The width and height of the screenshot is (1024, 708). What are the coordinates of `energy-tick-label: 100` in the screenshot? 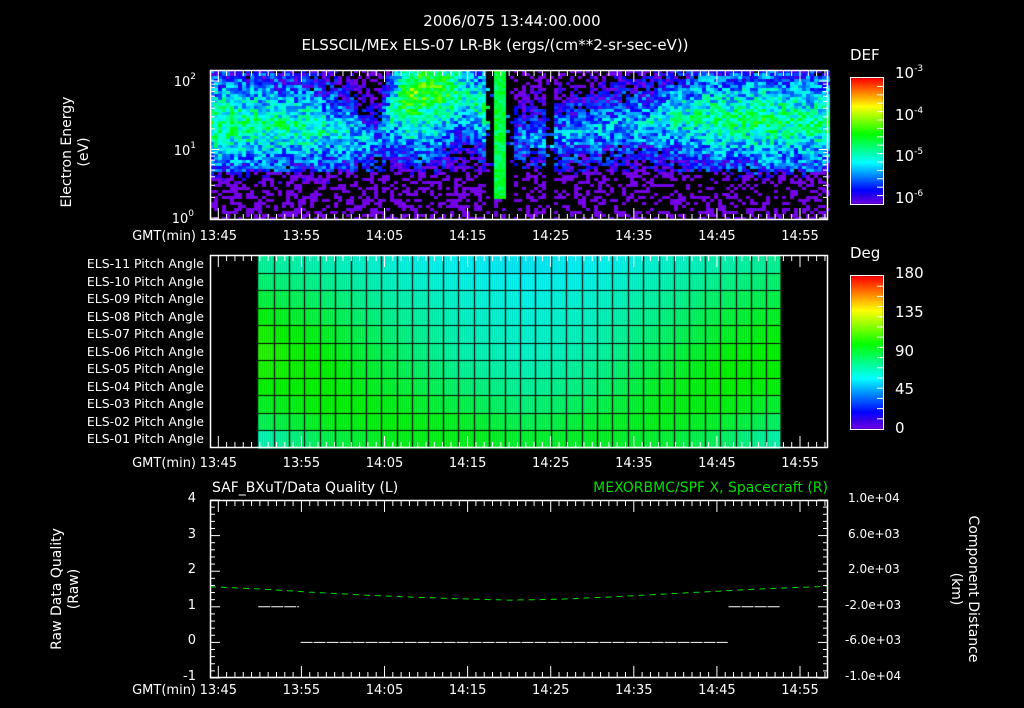 It's located at (182, 218).